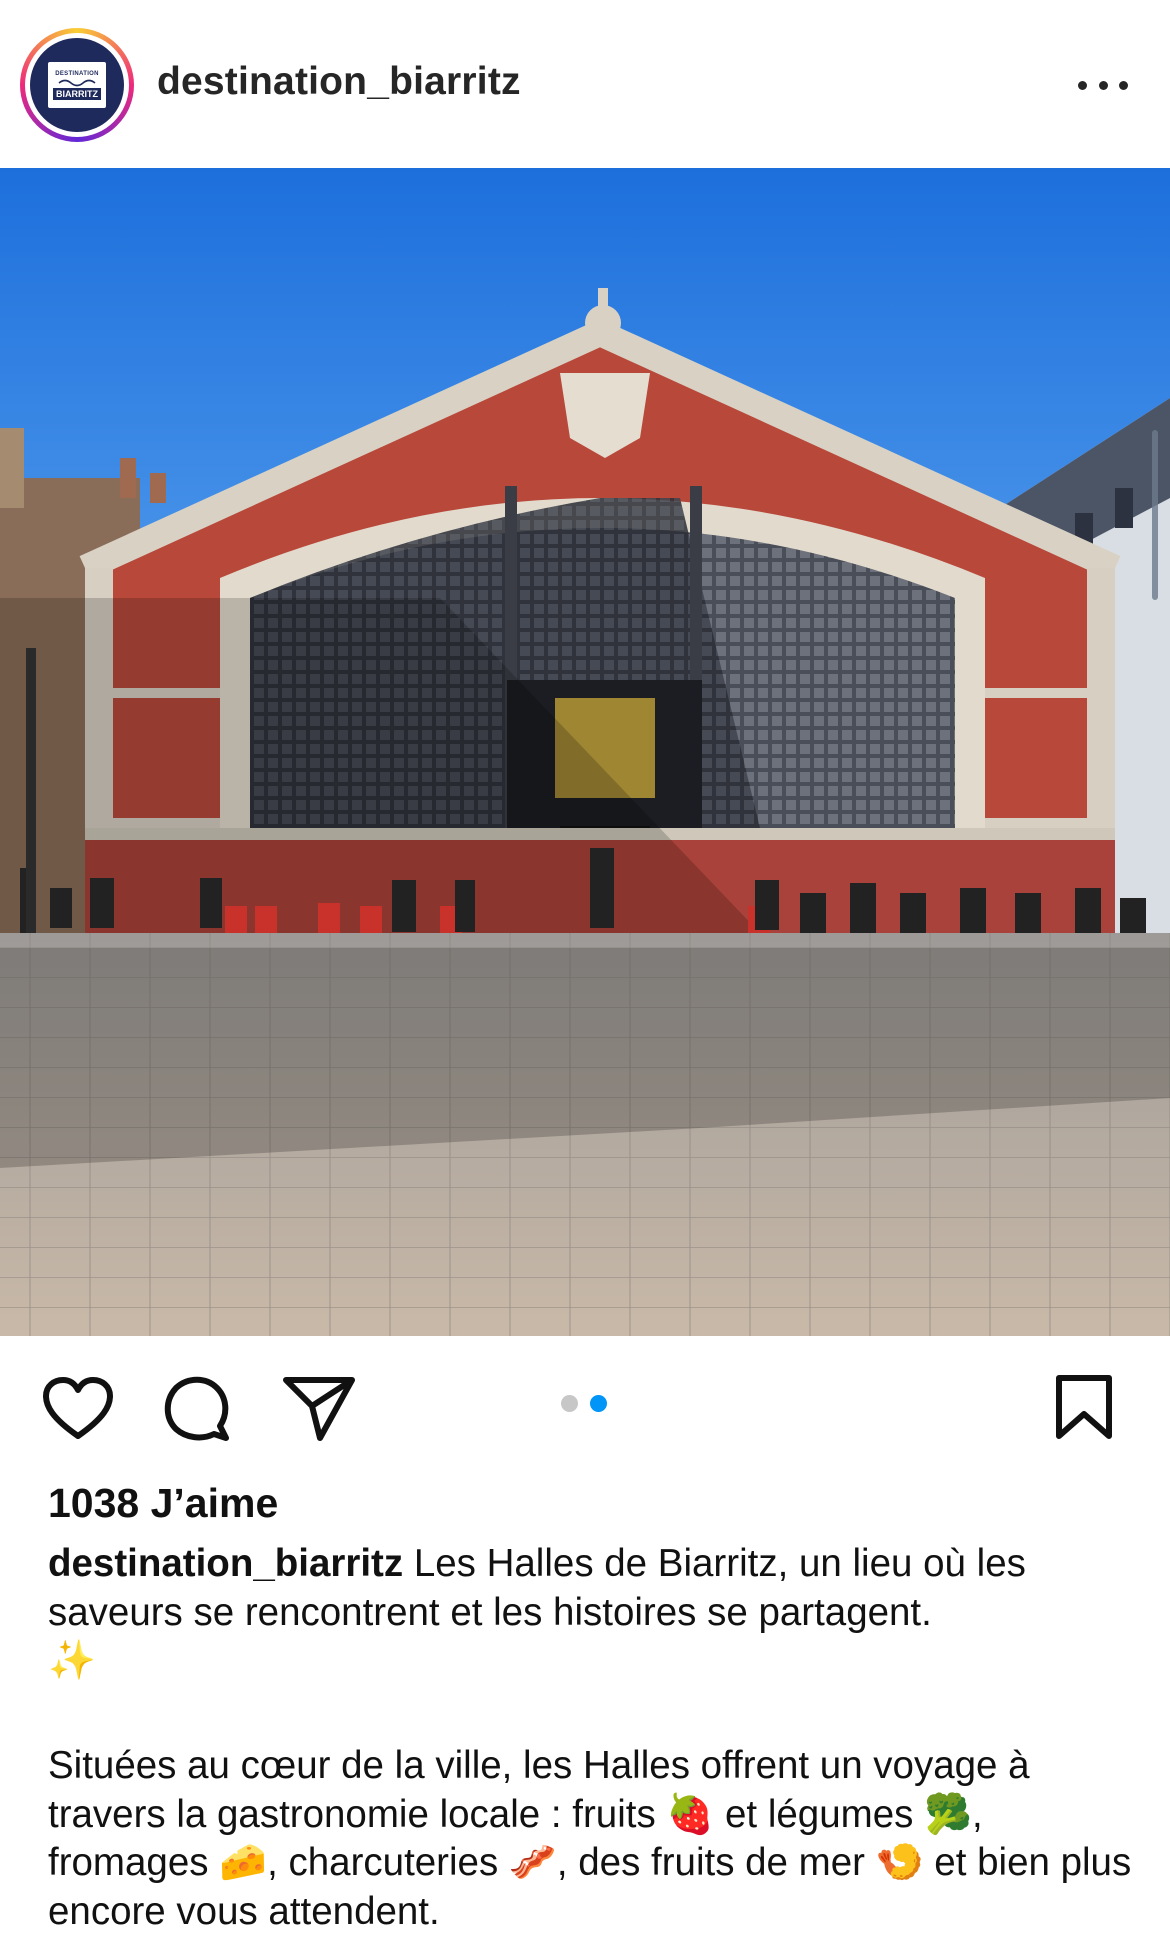 The height and width of the screenshot is (1960, 1170). I want to click on likes-count: 1038 J’aime, so click(163, 1503).